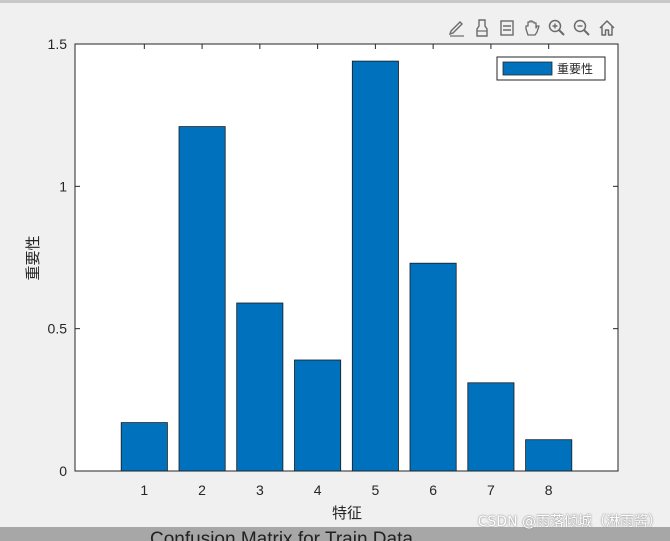 This screenshot has height=541, width=670. Describe the element at coordinates (347, 513) in the screenshot. I see `x-axis-label: 特征` at that location.